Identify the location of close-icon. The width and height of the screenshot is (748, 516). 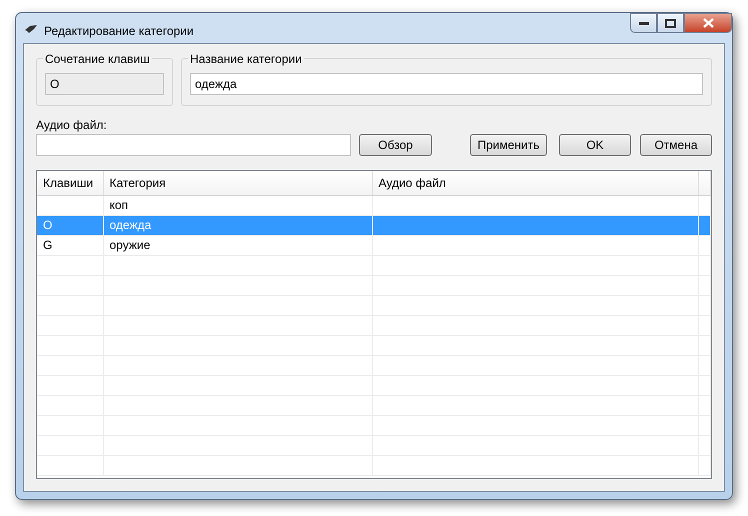
(708, 23).